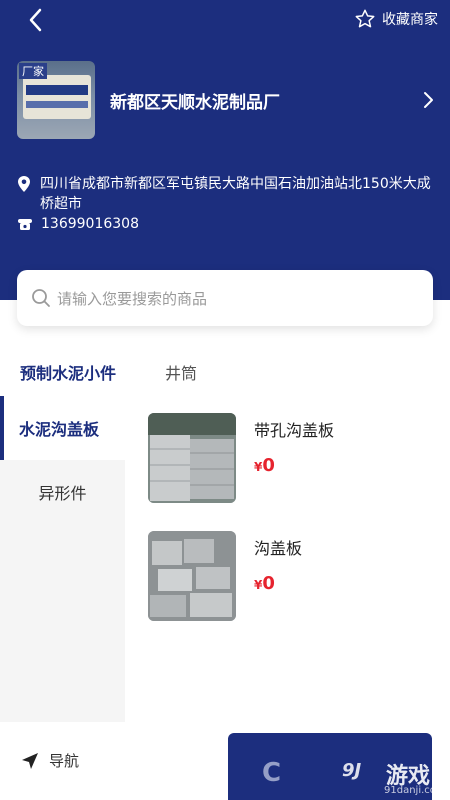 The image size is (450, 800). What do you see at coordinates (294, 430) in the screenshot?
I see `product-name: 带孔沟盖板` at bounding box center [294, 430].